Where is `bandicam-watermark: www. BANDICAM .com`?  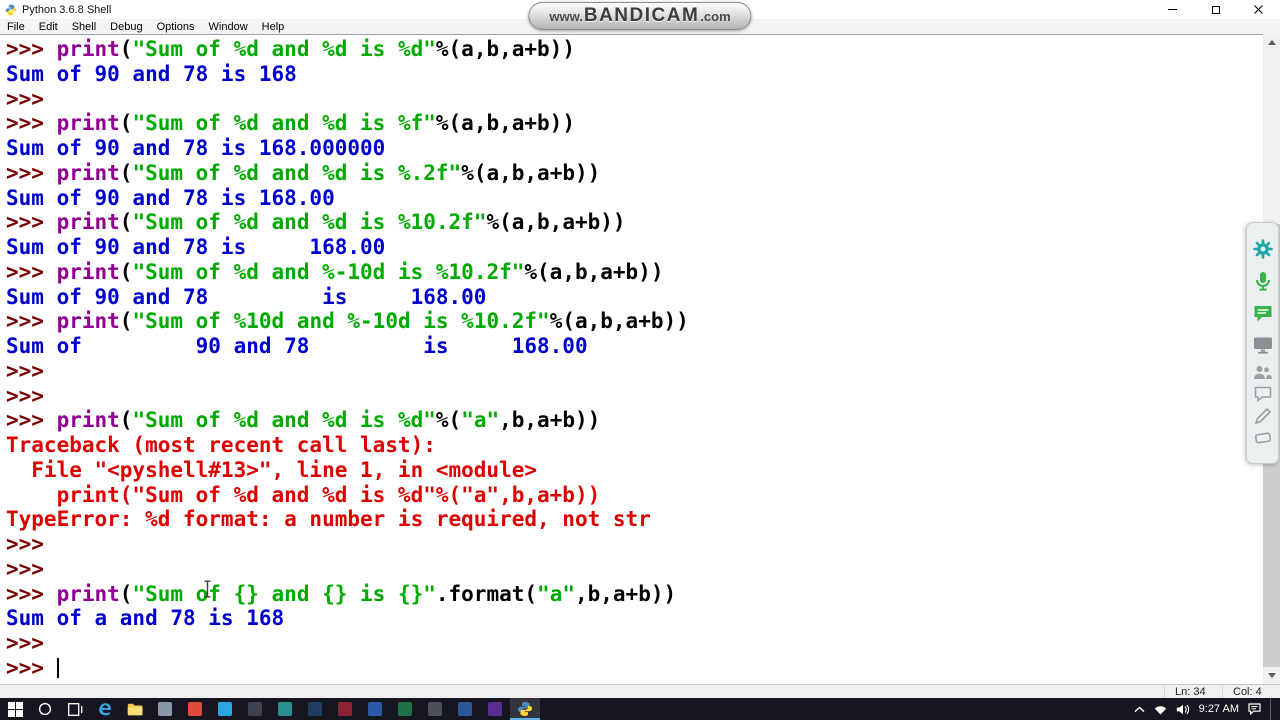 bandicam-watermark: www. BANDICAM .com is located at coordinates (640, 16).